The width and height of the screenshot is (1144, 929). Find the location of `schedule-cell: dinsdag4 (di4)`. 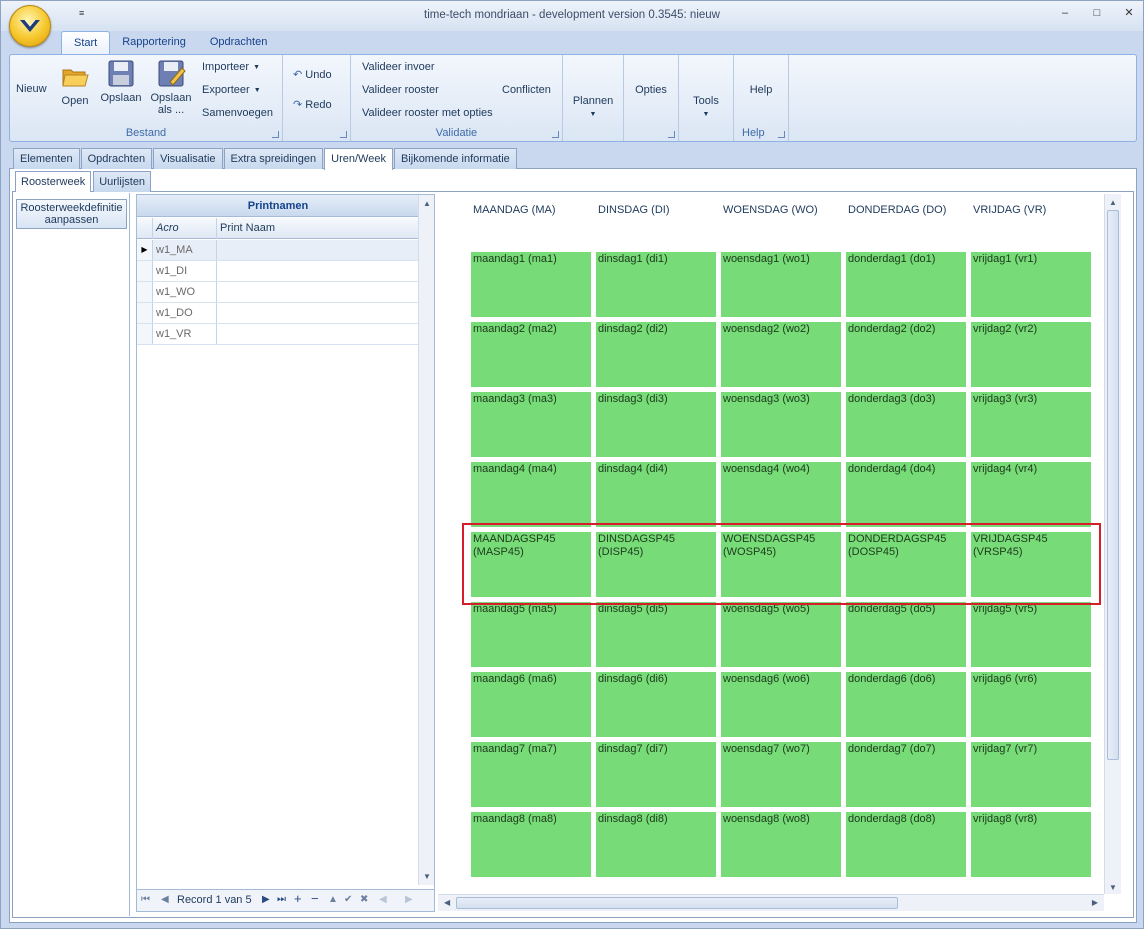

schedule-cell: dinsdag4 (di4) is located at coordinates (656, 494).